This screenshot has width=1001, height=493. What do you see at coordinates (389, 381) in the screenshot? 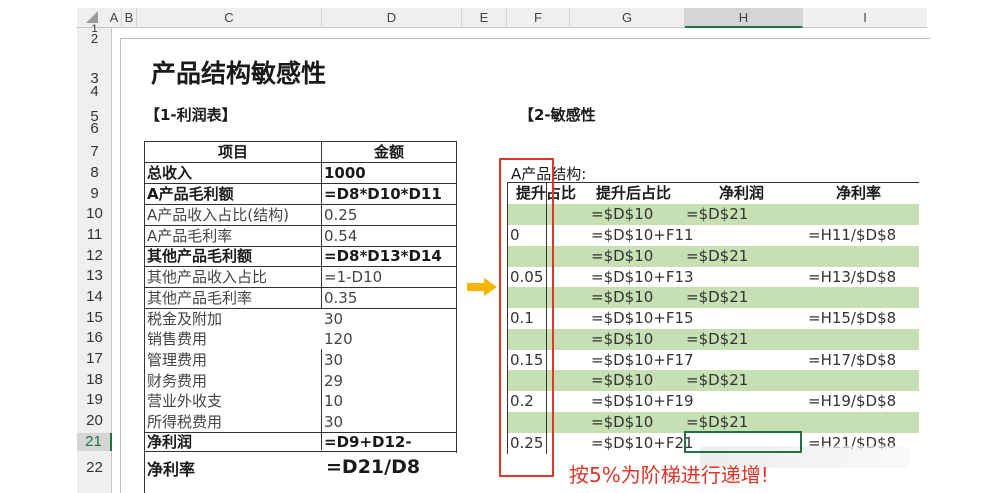
I see `profit-amount: 29` at bounding box center [389, 381].